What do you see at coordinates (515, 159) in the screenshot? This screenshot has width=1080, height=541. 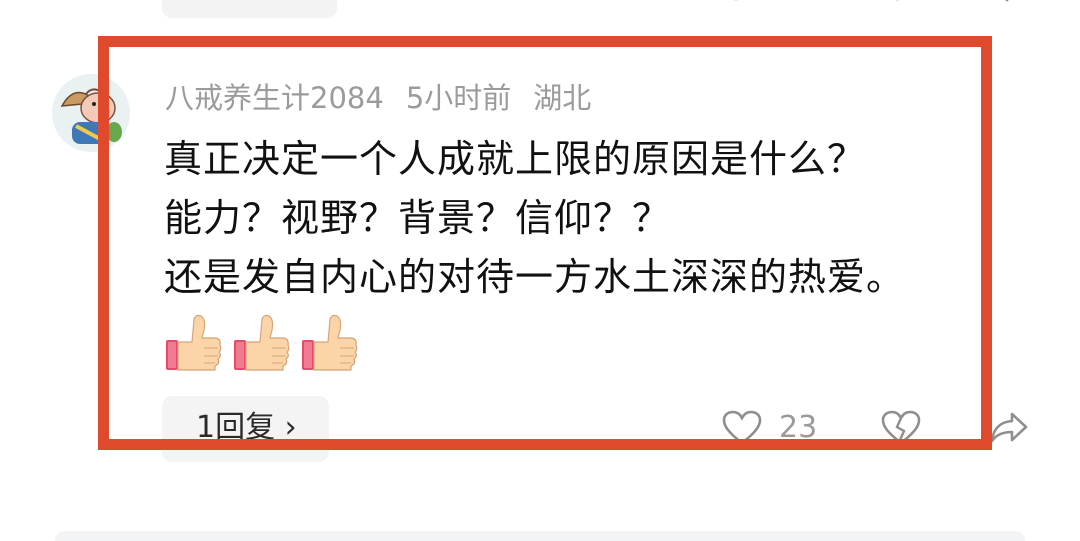 I see `comment-line: 真正决定一个人成就上限的原因是什么？` at bounding box center [515, 159].